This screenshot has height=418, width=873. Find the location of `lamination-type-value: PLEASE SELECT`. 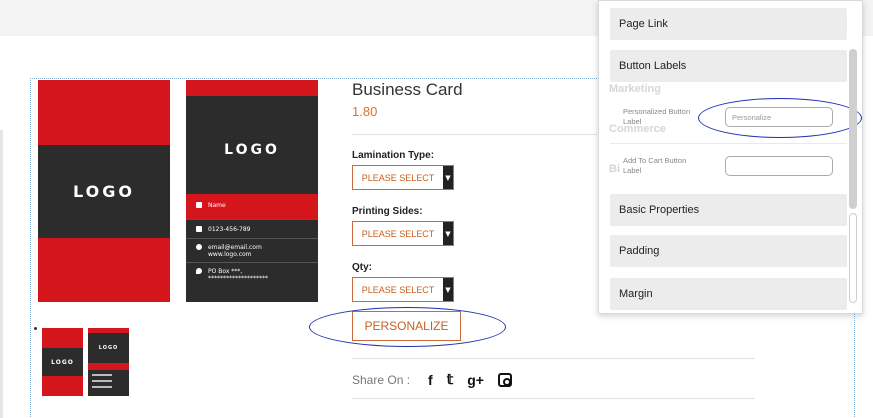

lamination-type-value: PLEASE SELECT is located at coordinates (398, 177).